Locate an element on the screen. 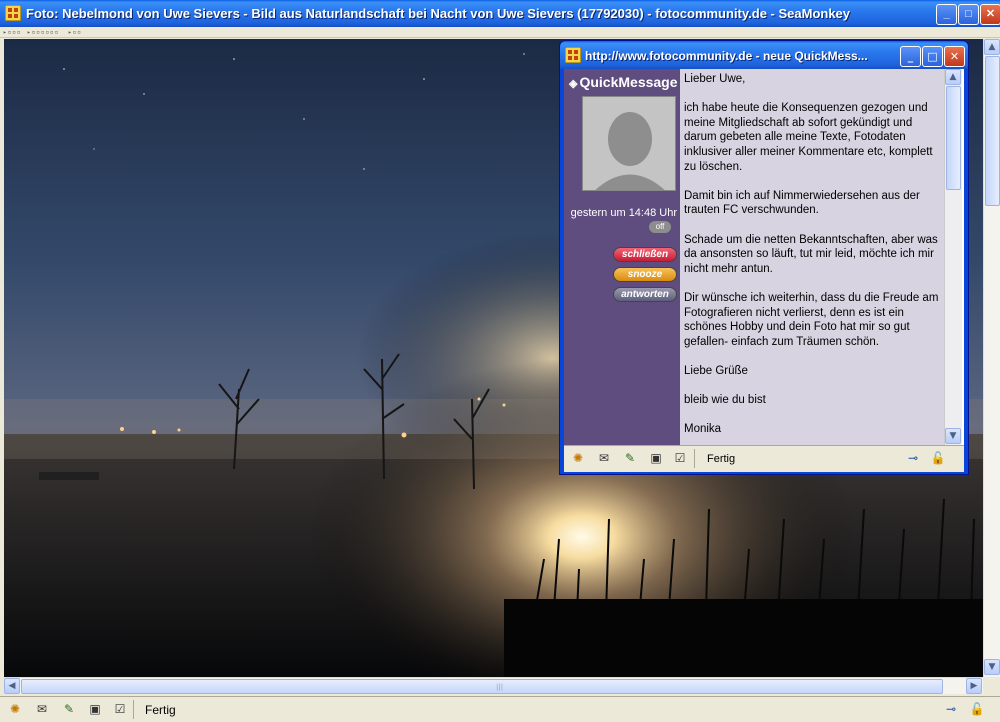  tab-1: ▸▫▫▫ is located at coordinates (14, 32).